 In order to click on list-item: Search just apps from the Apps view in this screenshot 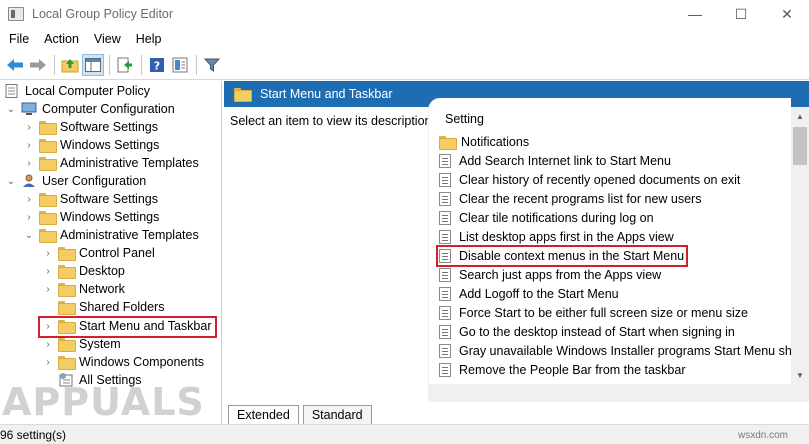, I will do `click(550, 274)`.